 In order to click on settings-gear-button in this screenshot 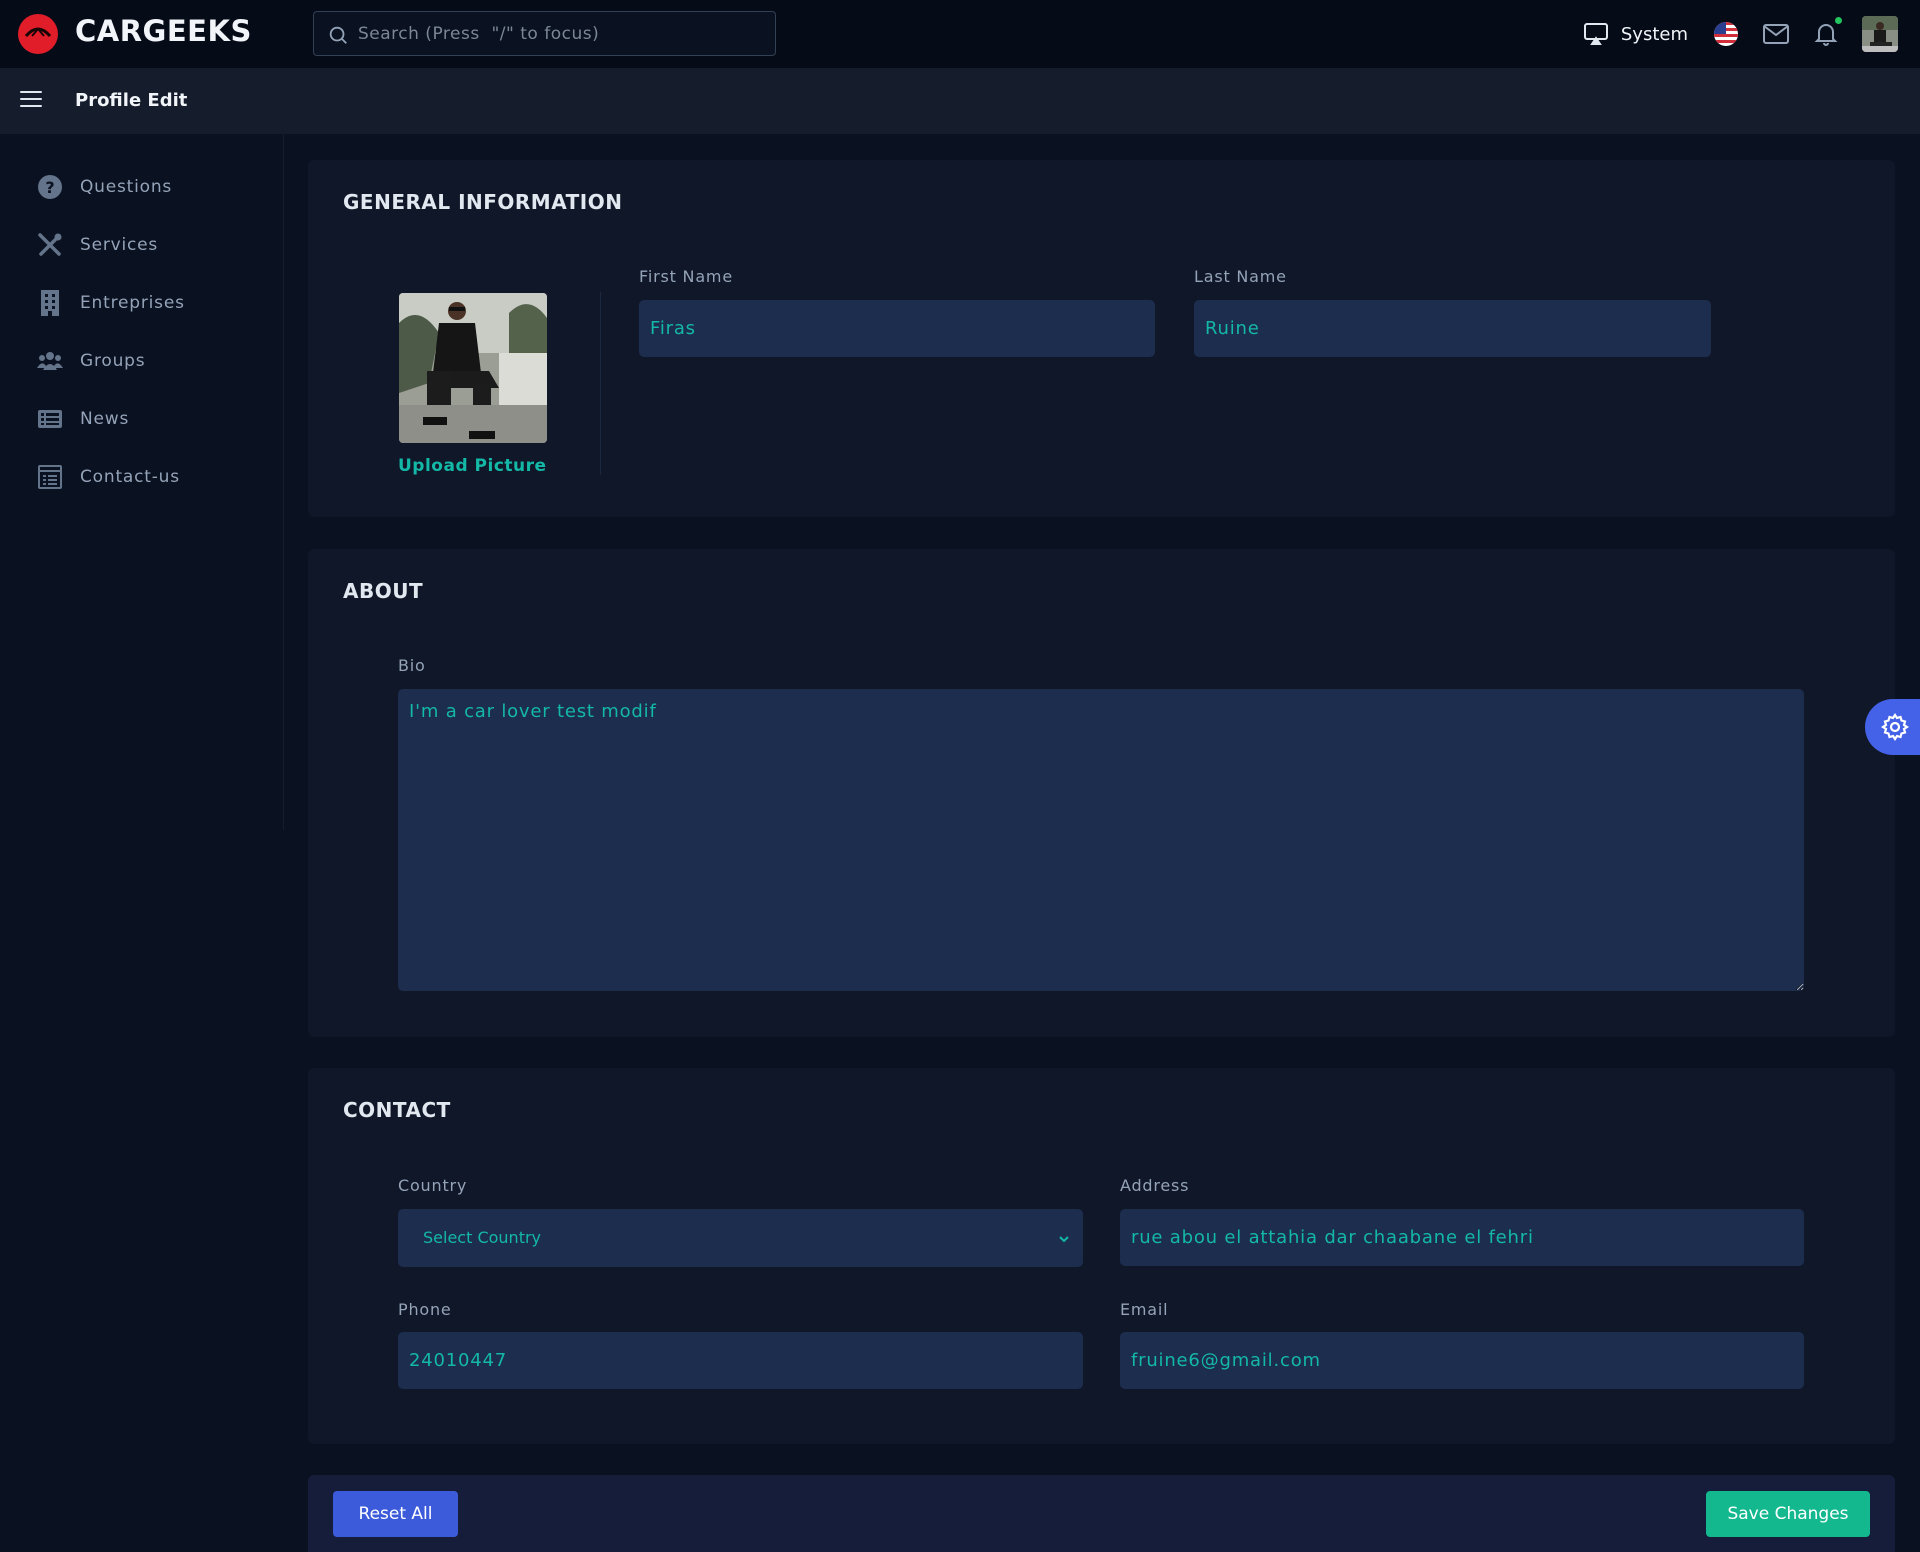, I will do `click(1892, 727)`.